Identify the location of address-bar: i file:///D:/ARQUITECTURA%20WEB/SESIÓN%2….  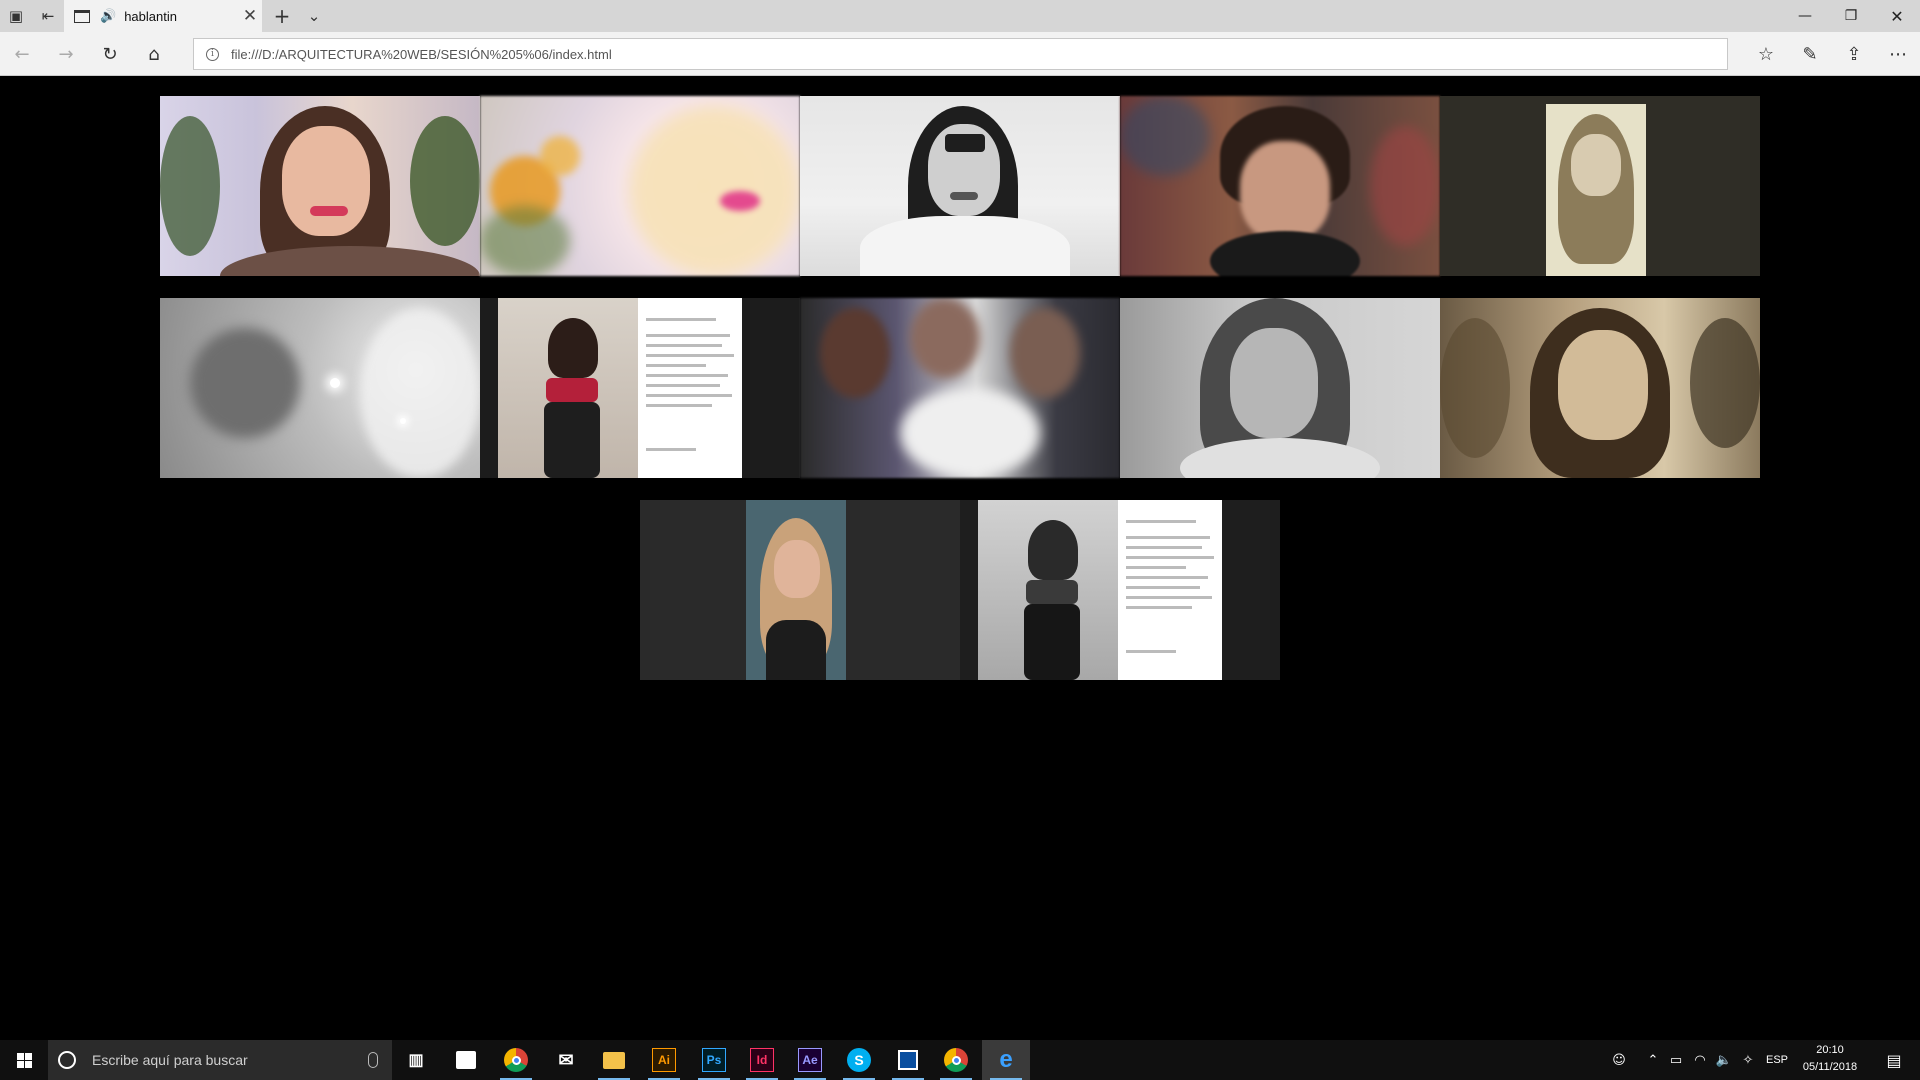
(960, 54).